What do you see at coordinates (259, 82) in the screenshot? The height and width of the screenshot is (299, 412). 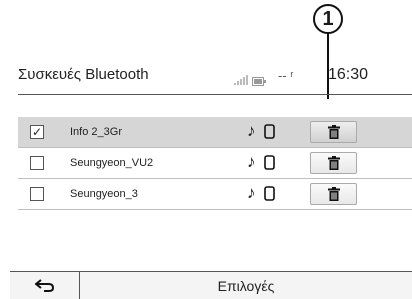 I see `battery-icon` at bounding box center [259, 82].